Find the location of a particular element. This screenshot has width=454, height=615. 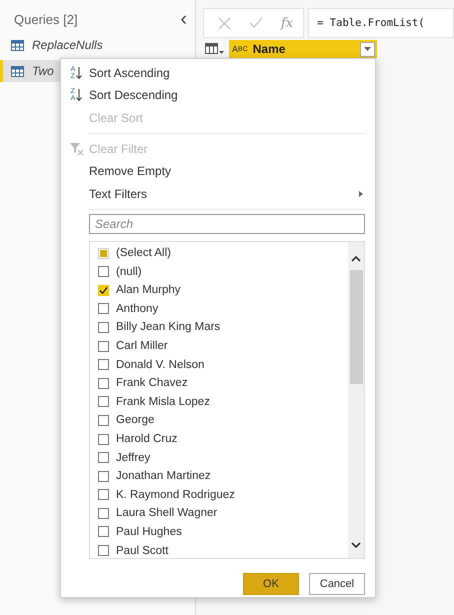

menu-item: Remove Empty is located at coordinates (214, 171).